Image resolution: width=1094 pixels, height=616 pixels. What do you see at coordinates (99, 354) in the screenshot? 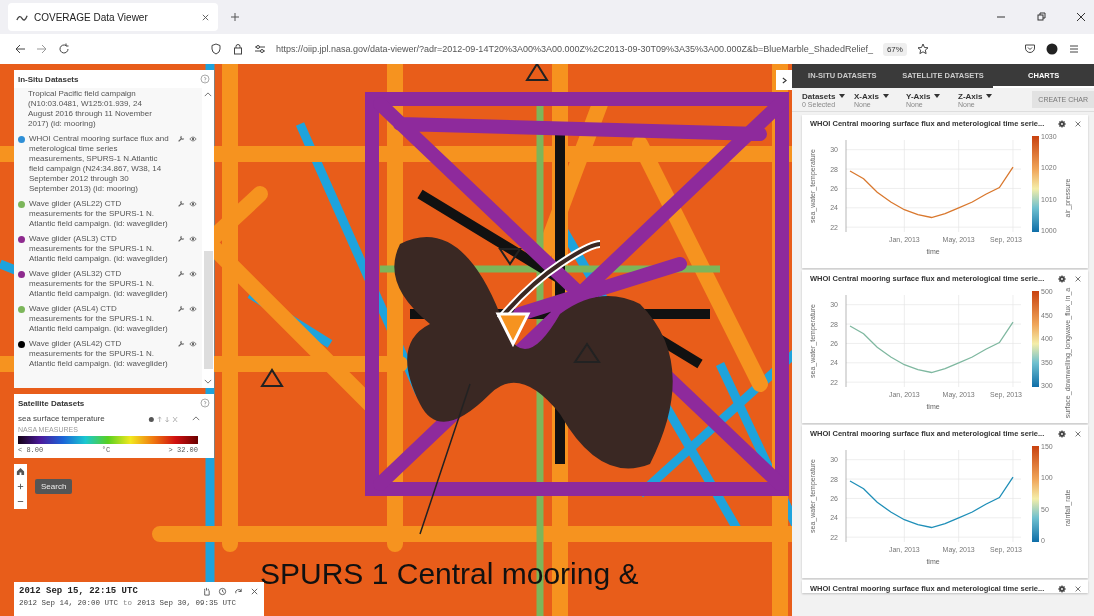
I see `dataset-item: Wave glider (ASL42) CTD measurements for the SPURS-1 N. Atlantic field campaign. (id: waveglider)` at bounding box center [99, 354].